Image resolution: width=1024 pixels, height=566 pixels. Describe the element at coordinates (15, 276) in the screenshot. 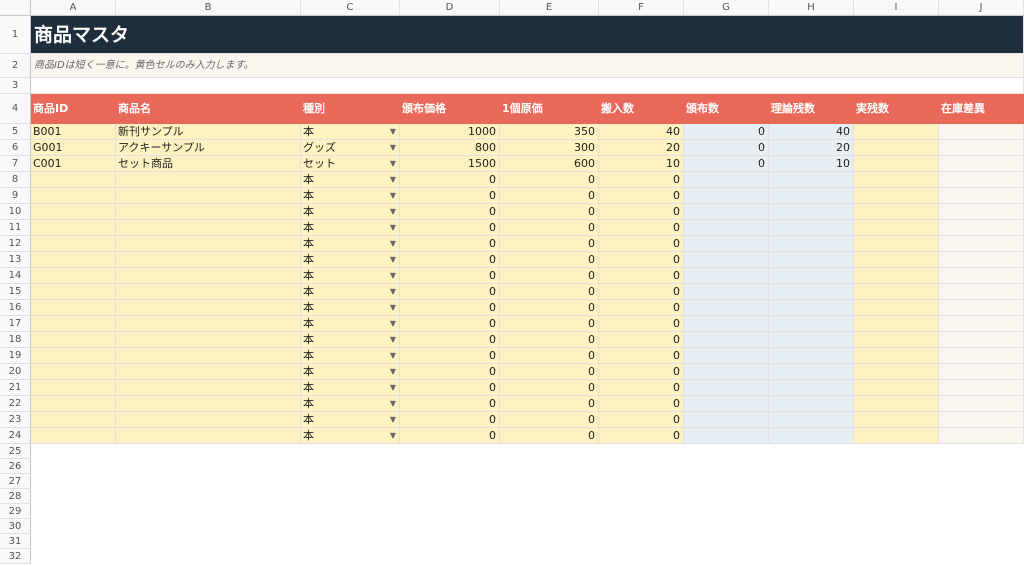

I see `row-header: 14` at that location.